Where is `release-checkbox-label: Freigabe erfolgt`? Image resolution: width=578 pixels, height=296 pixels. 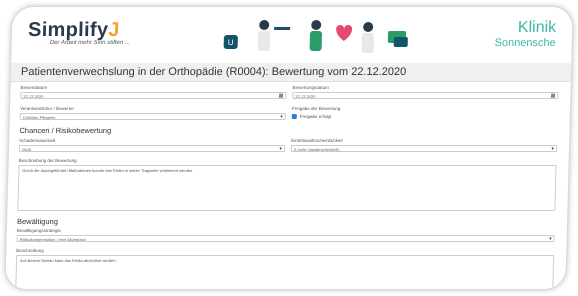 release-checkbox-label: Freigabe erfolgt is located at coordinates (315, 116).